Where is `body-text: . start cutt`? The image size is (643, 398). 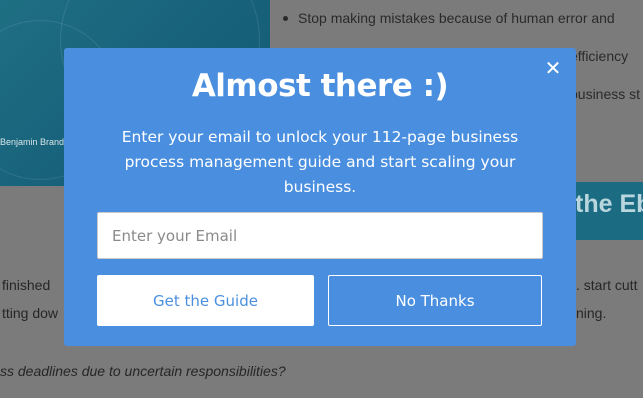
body-text: . start cutt is located at coordinates (607, 285).